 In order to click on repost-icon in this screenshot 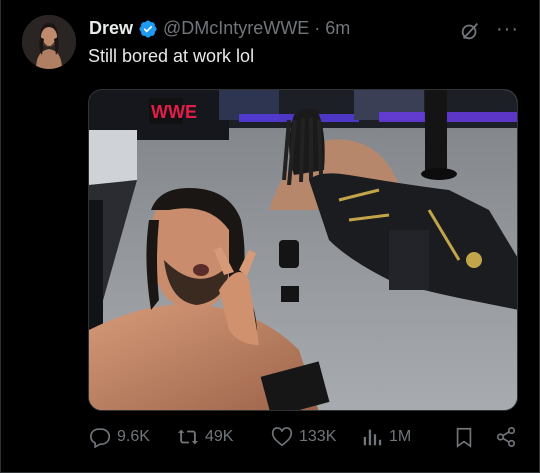, I will do `click(188, 437)`.